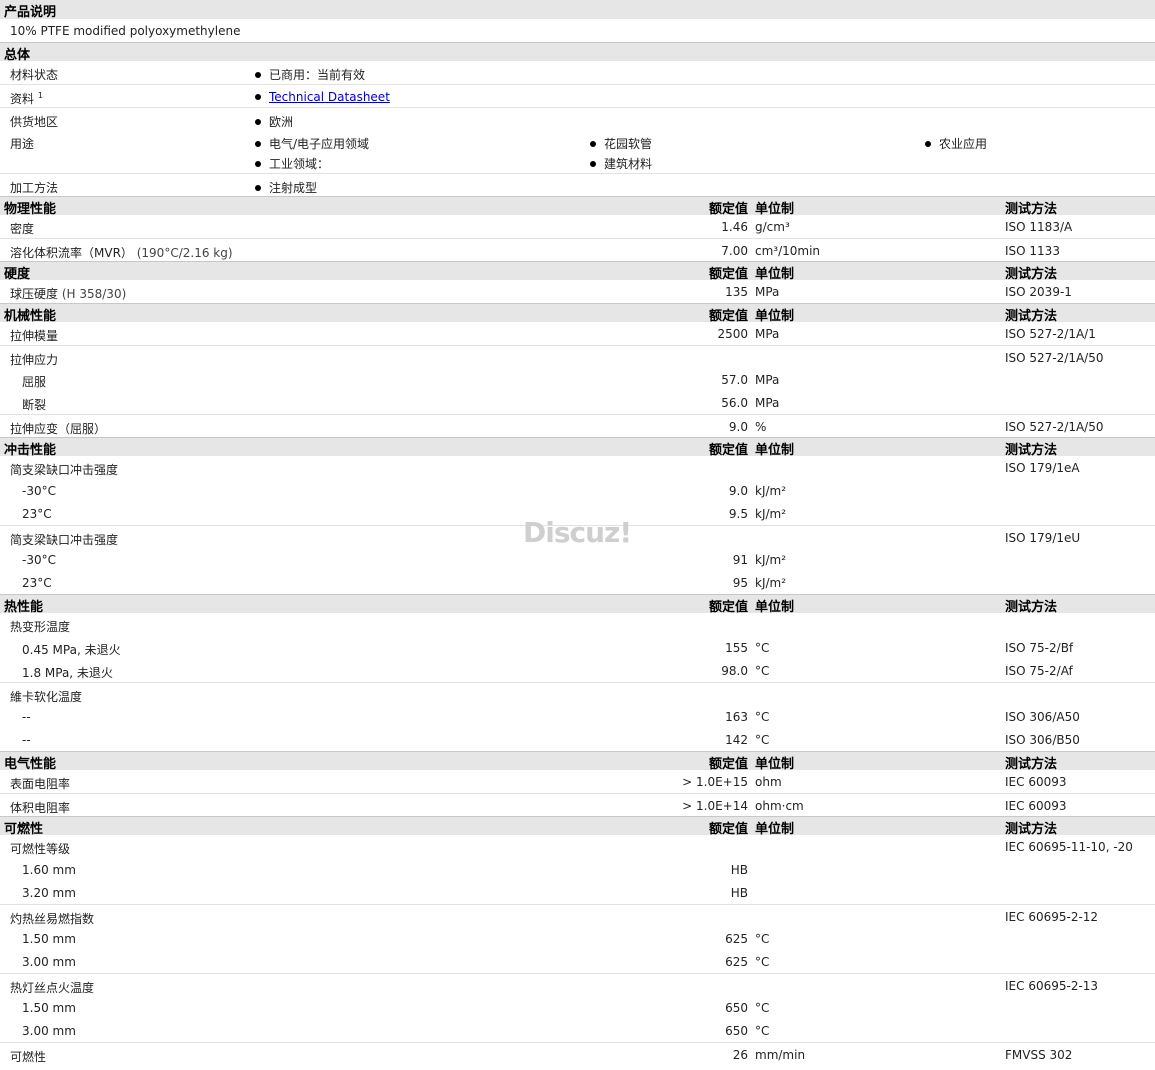  I want to click on property-label: 可燃性等级, so click(40, 848).